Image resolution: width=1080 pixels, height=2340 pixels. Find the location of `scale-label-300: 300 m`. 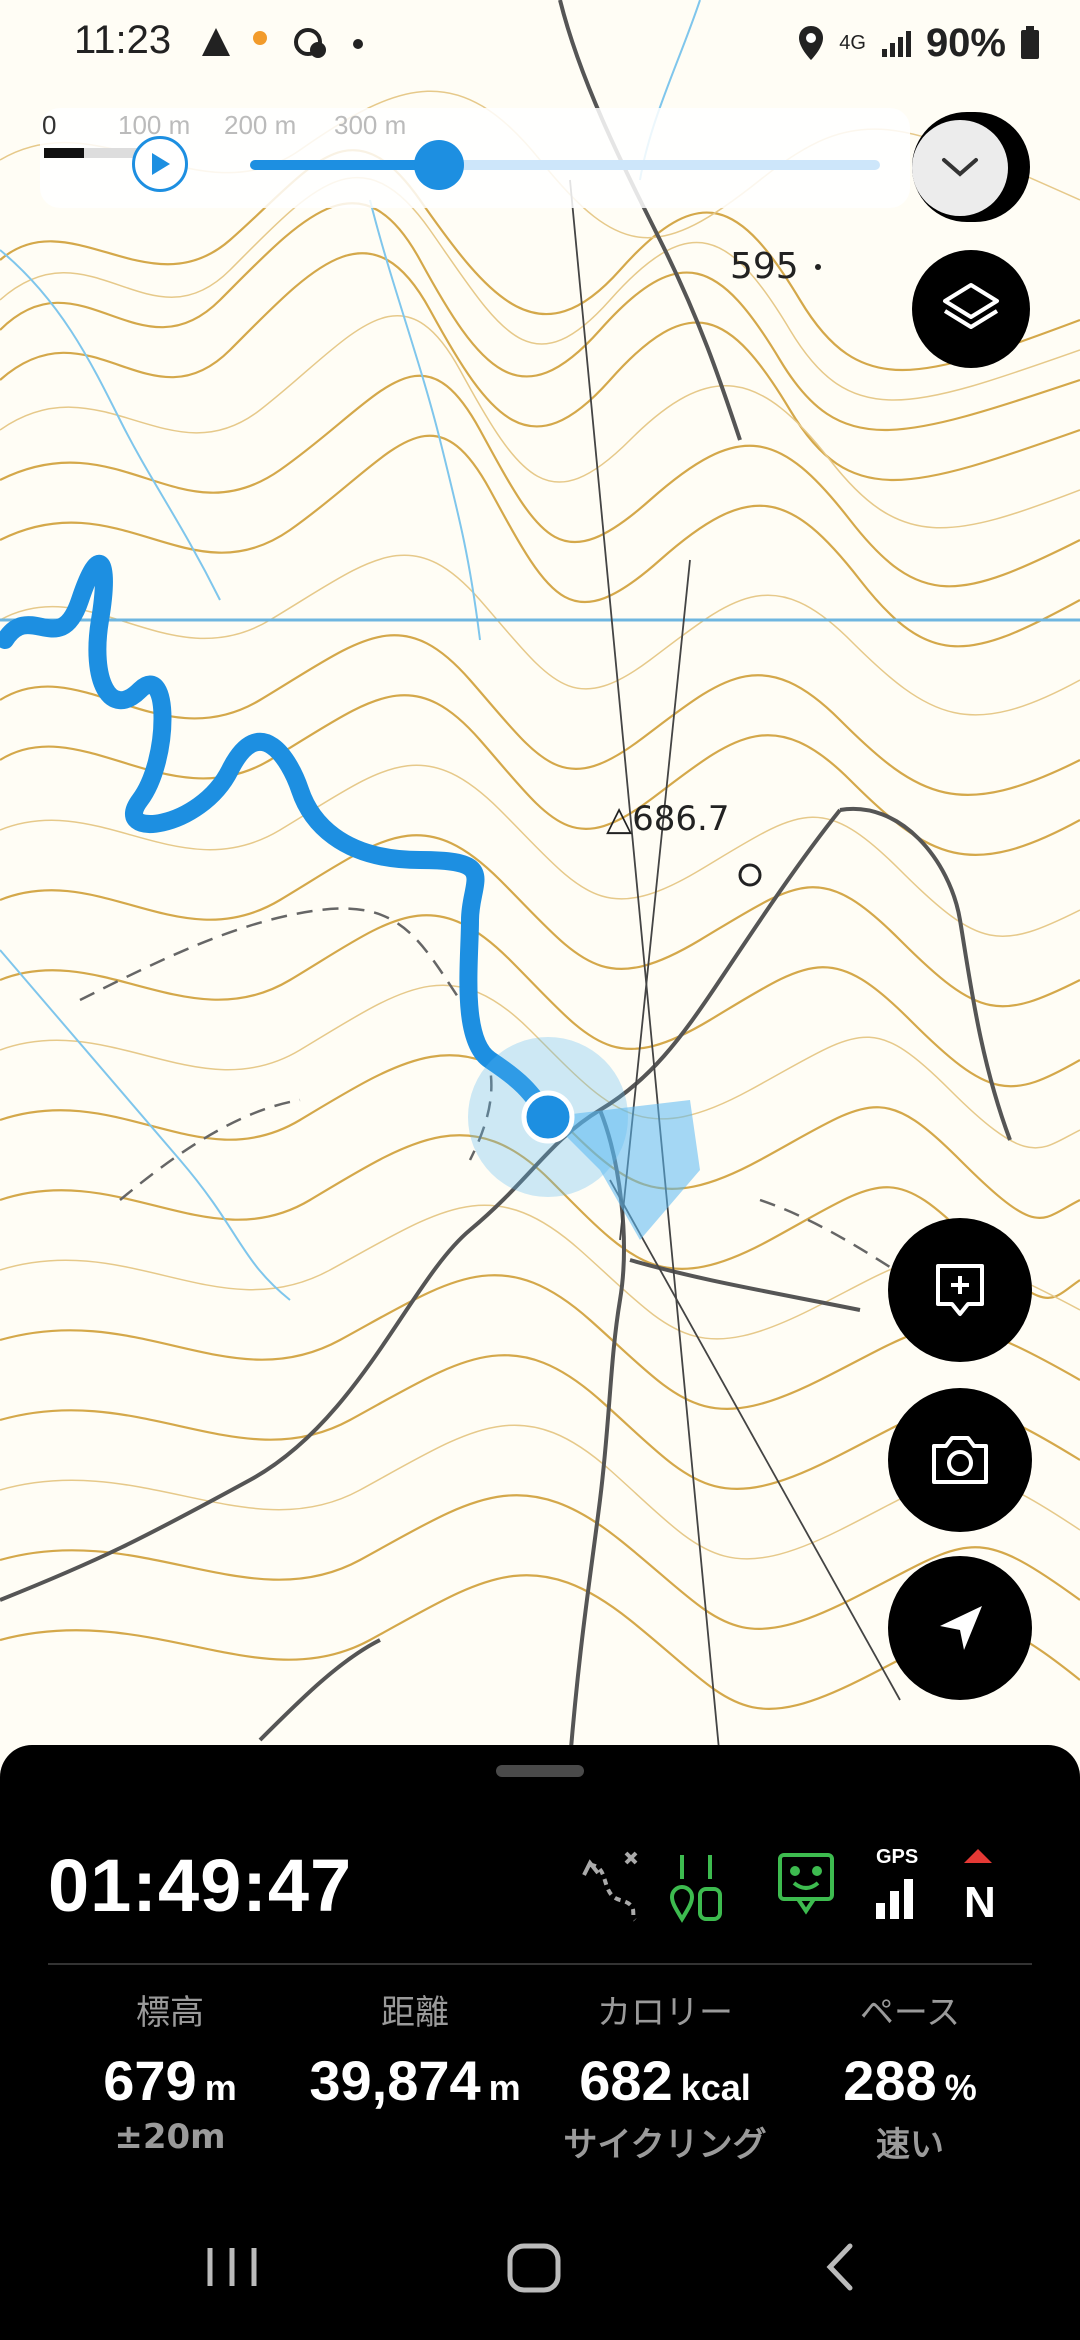

scale-label-300: 300 m is located at coordinates (370, 125).